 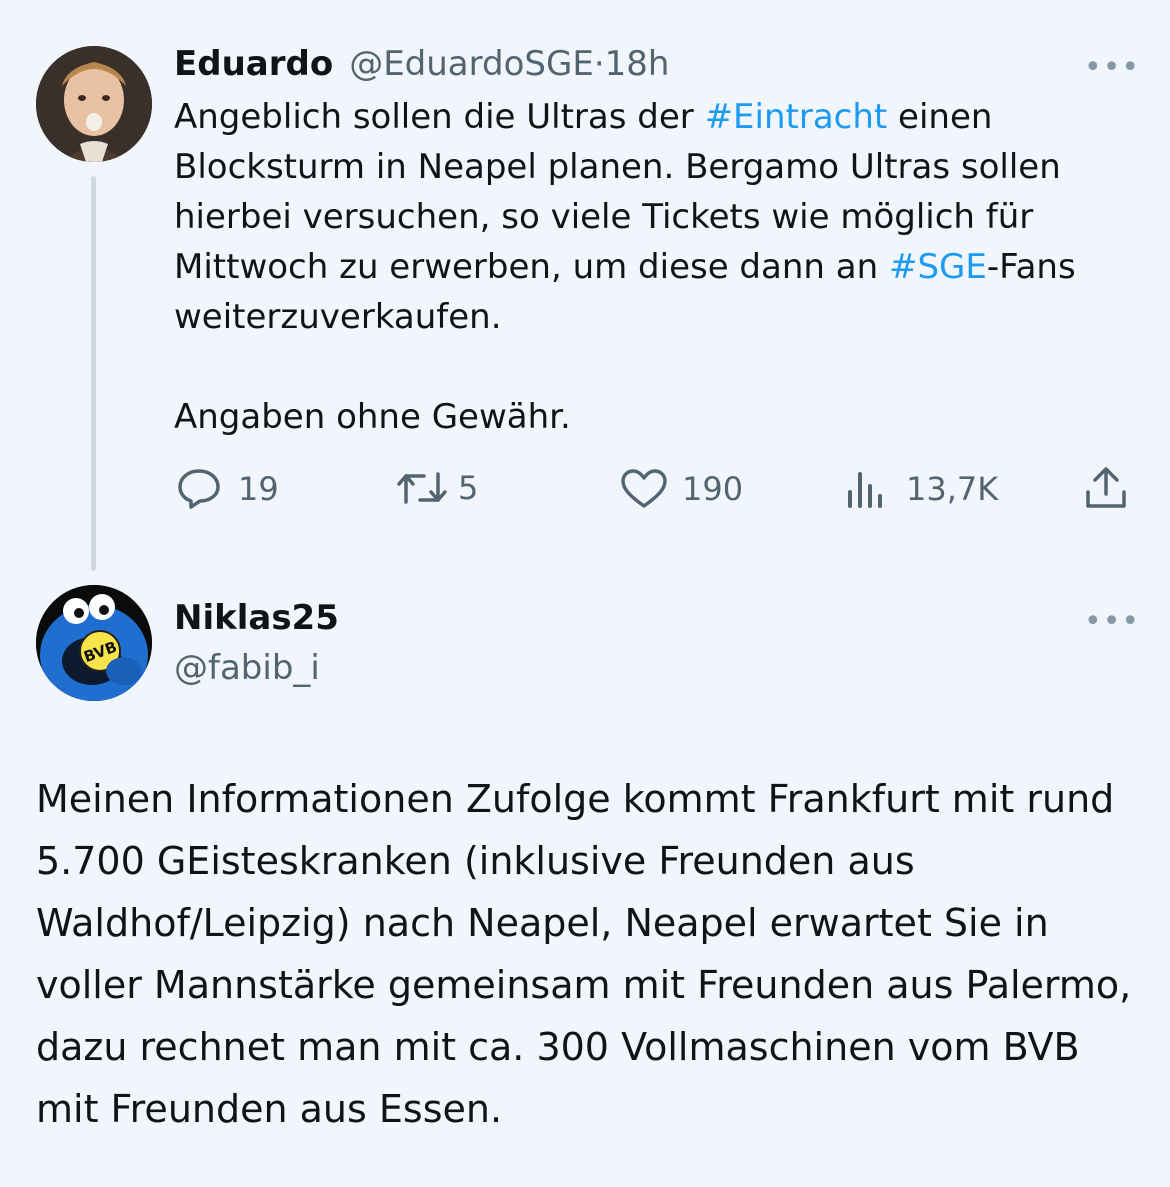 I want to click on share-button, so click(x=1106, y=487).